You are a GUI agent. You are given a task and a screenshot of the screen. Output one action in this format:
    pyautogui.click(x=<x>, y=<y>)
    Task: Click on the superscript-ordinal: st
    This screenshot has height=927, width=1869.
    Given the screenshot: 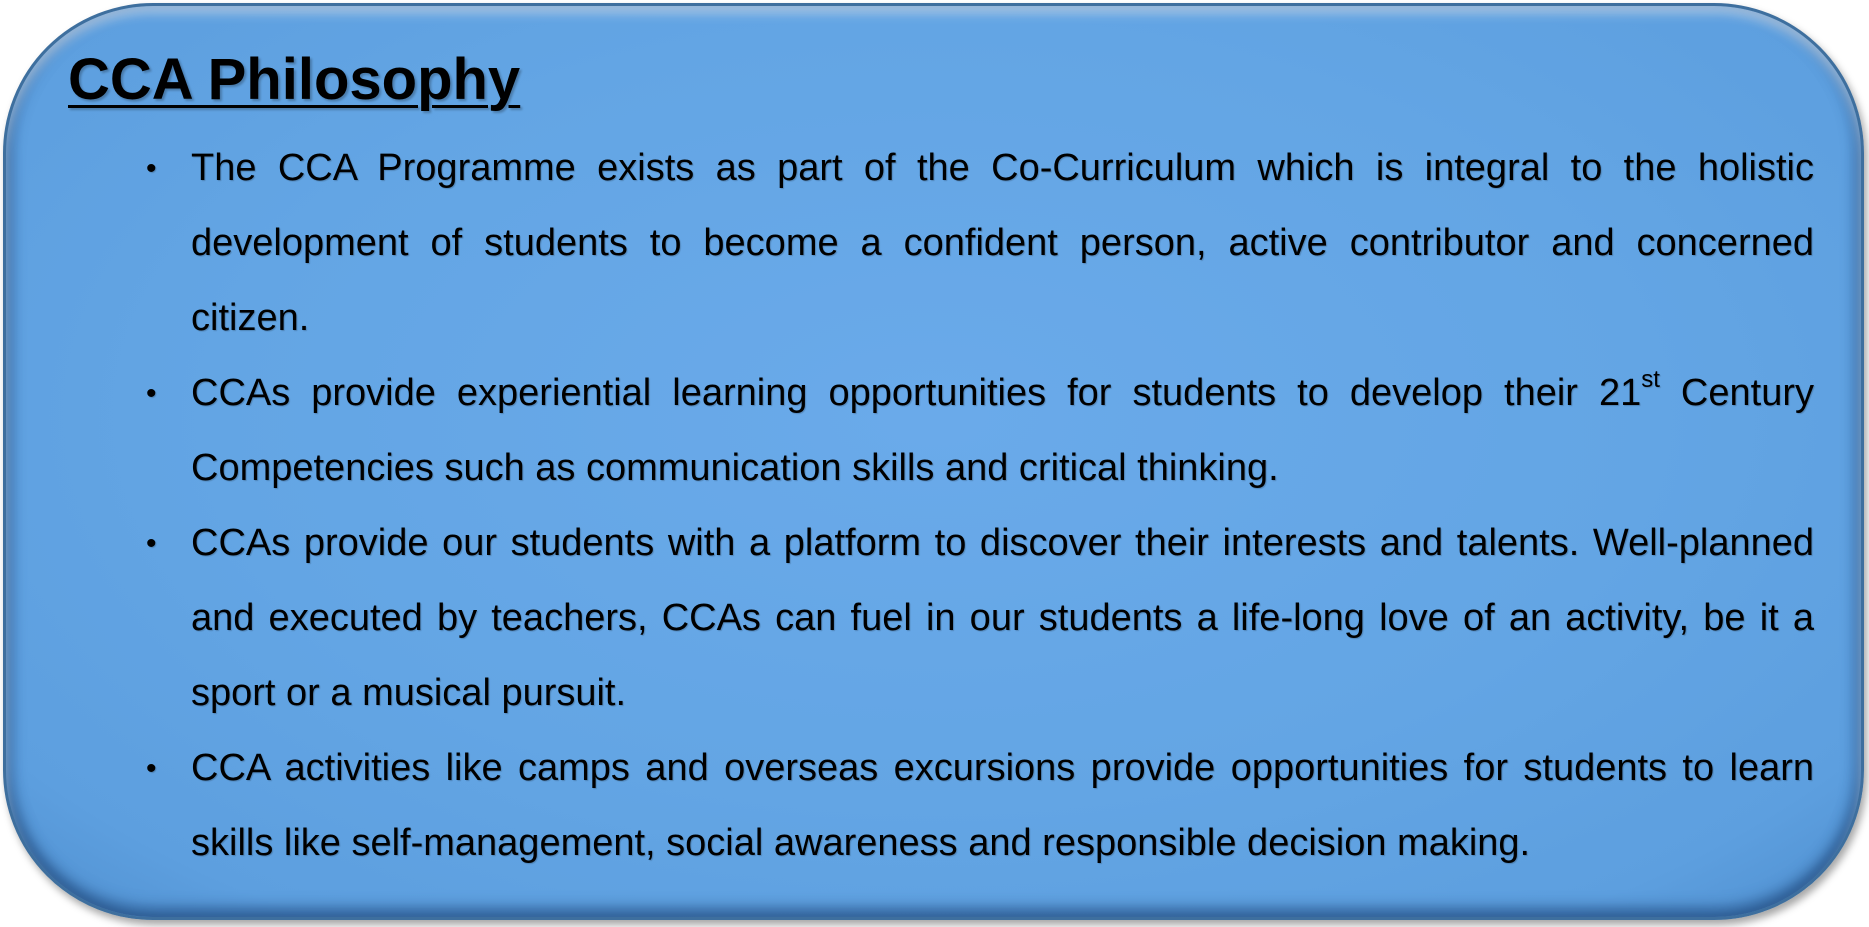 What is the action you would take?
    pyautogui.click(x=1650, y=379)
    